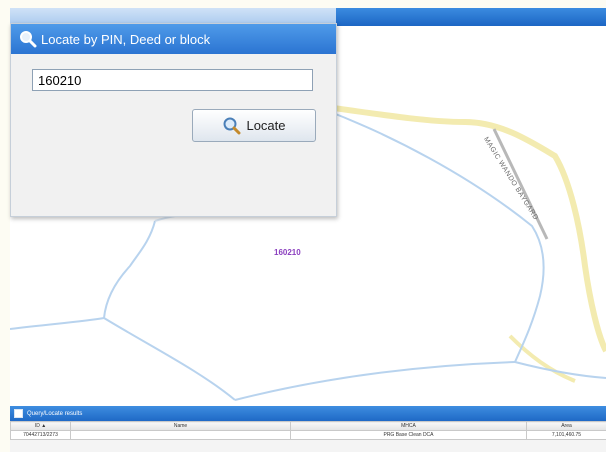 The width and height of the screenshot is (606, 452). I want to click on column-header-id: ID ▲, so click(40, 426).